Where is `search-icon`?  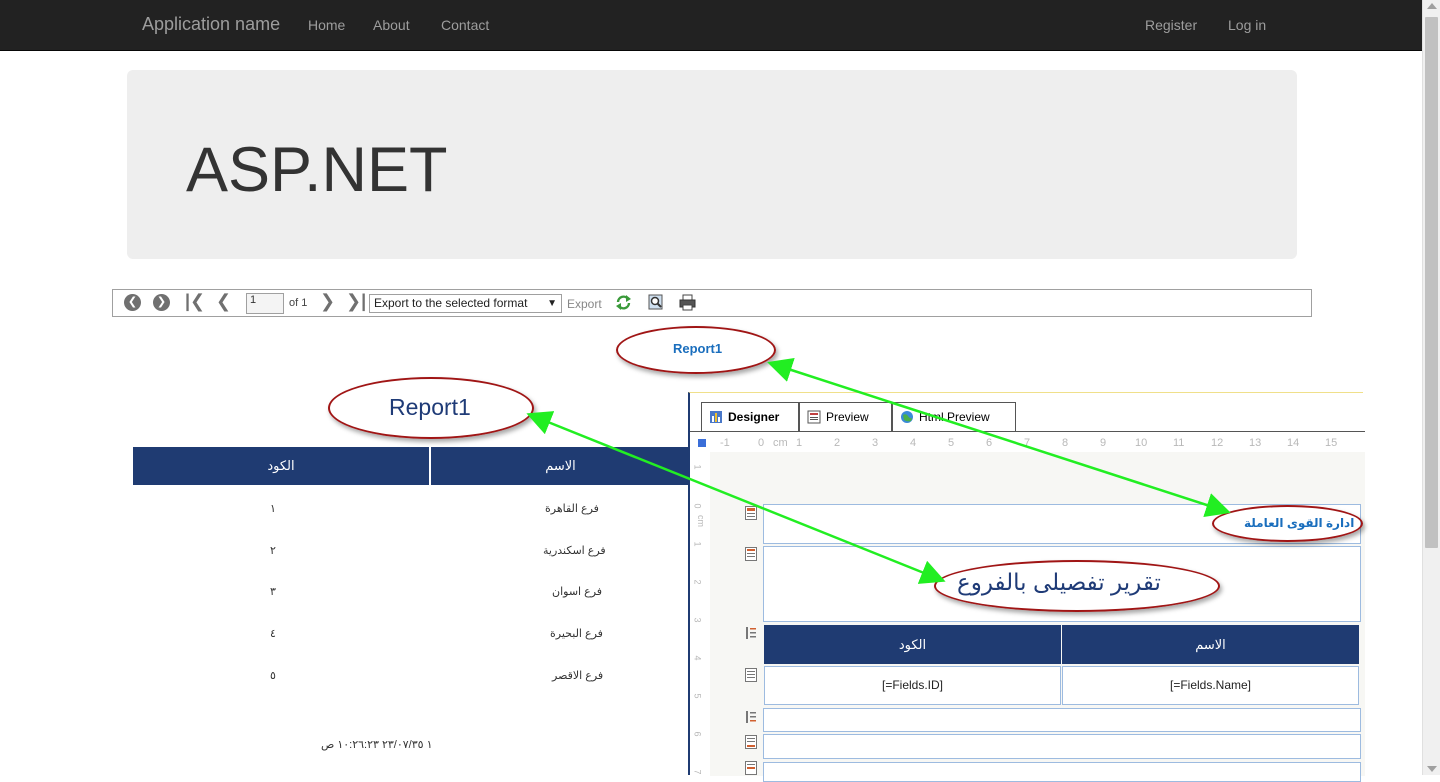 search-icon is located at coordinates (655, 302).